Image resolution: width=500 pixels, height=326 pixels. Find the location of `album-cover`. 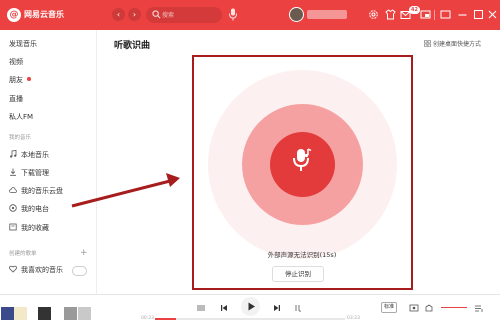

album-cover is located at coordinates (7, 313).